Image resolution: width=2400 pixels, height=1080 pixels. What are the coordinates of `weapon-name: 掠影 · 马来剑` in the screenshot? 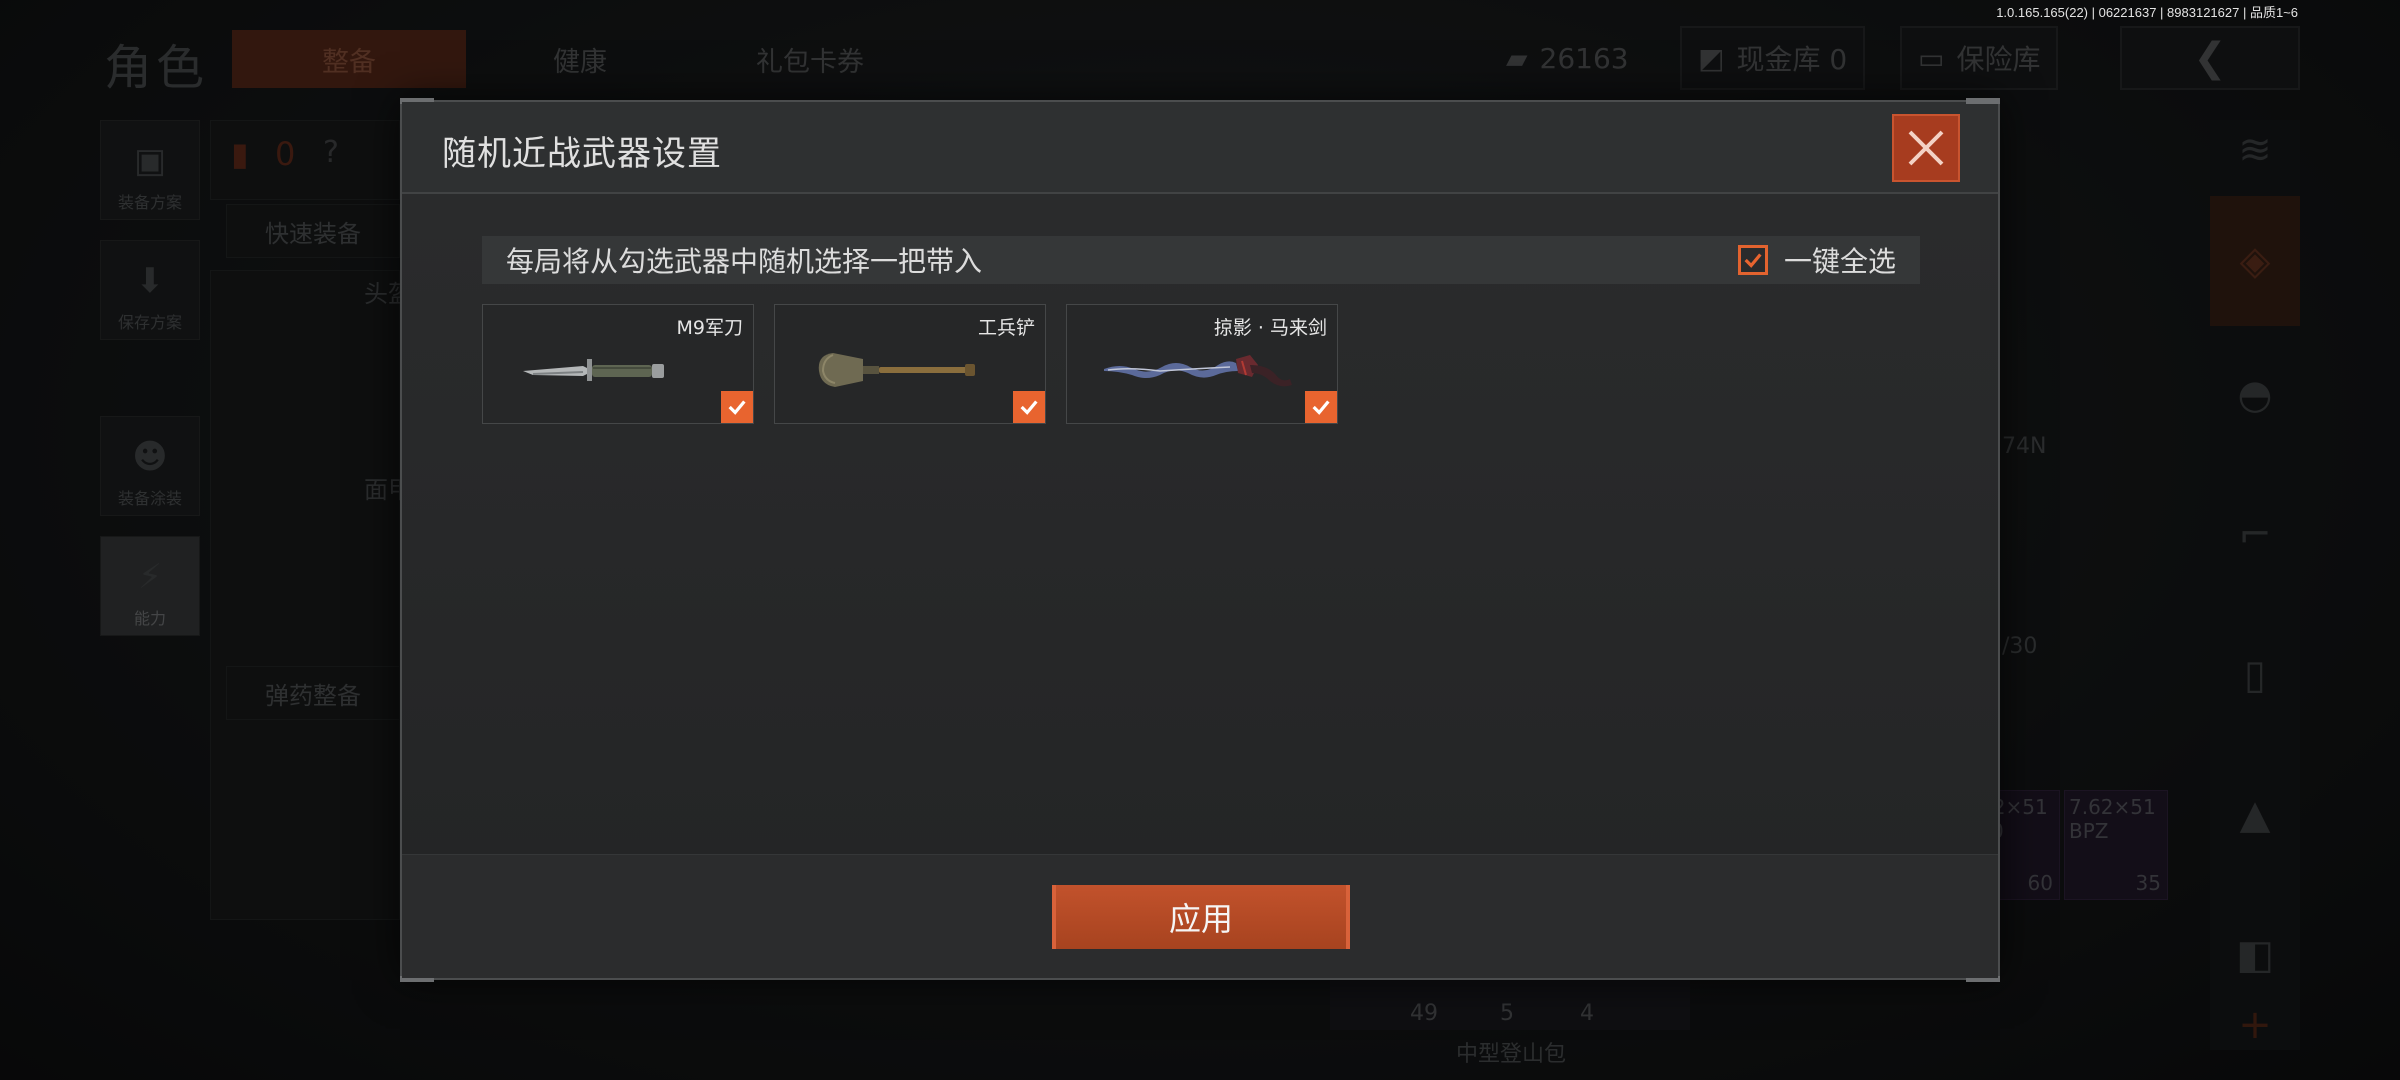 It's located at (1270, 328).